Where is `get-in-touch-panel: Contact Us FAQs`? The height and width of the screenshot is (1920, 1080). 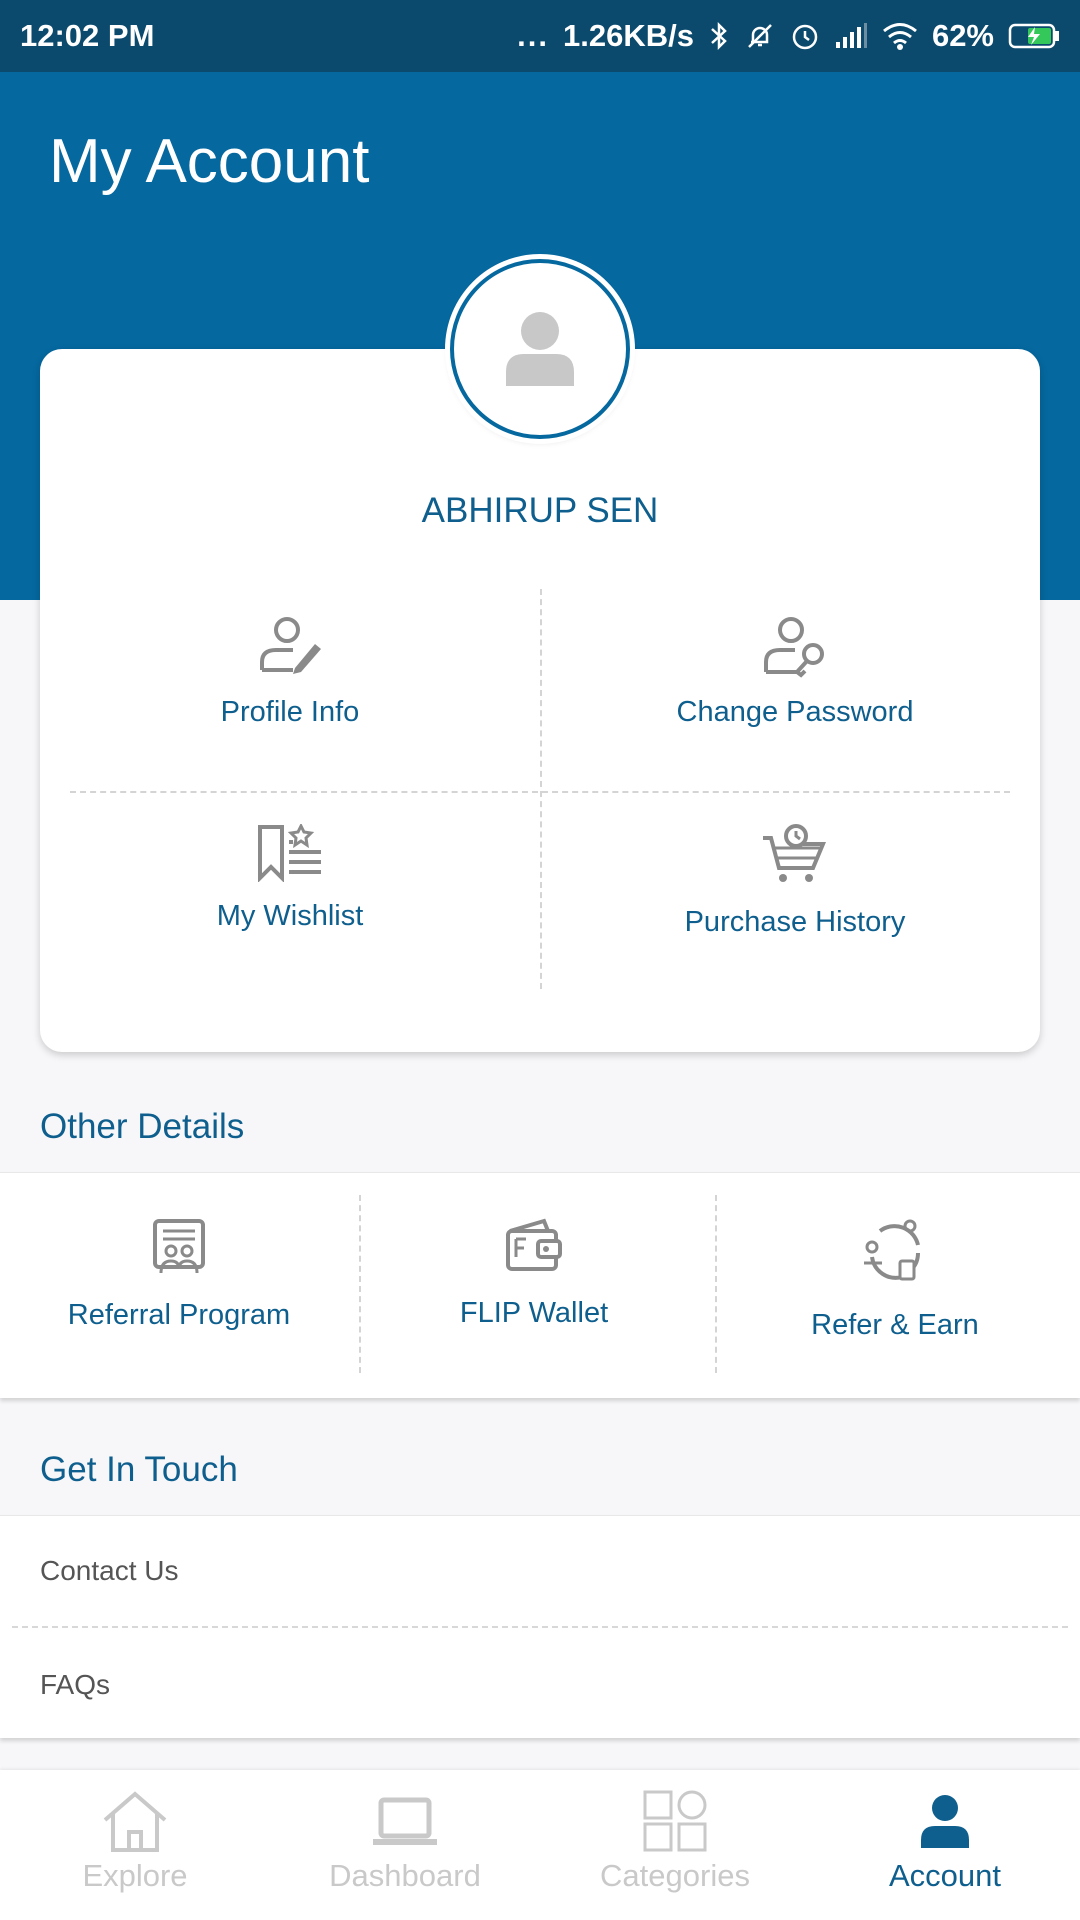
get-in-touch-panel: Contact Us FAQs is located at coordinates (540, 1626).